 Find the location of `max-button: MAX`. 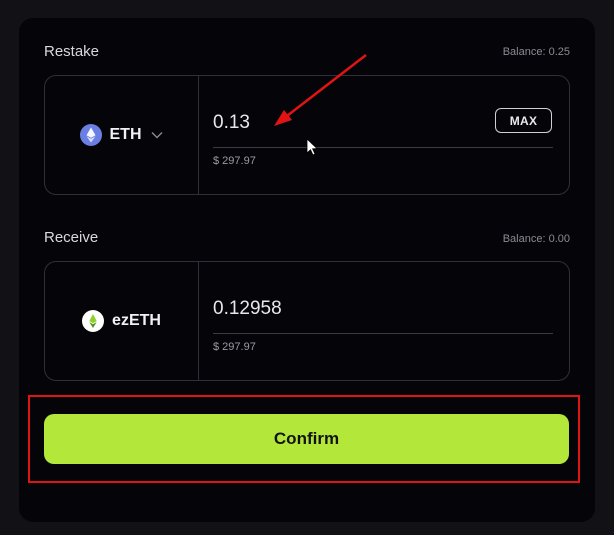

max-button: MAX is located at coordinates (523, 120).